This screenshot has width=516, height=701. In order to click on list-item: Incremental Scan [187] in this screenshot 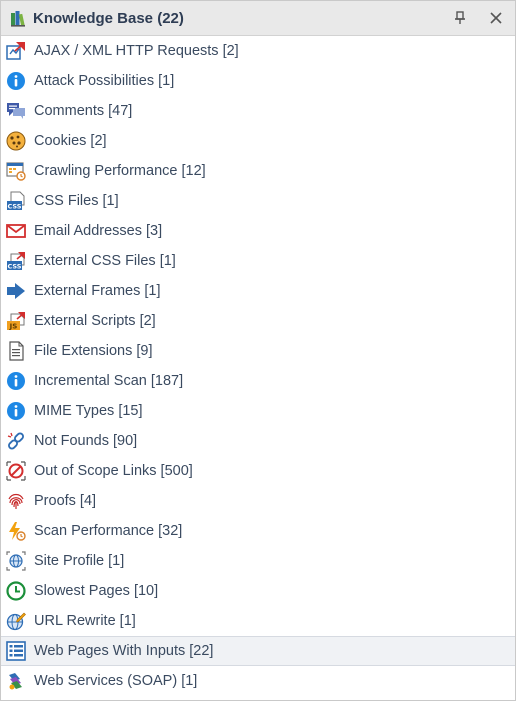, I will do `click(258, 381)`.